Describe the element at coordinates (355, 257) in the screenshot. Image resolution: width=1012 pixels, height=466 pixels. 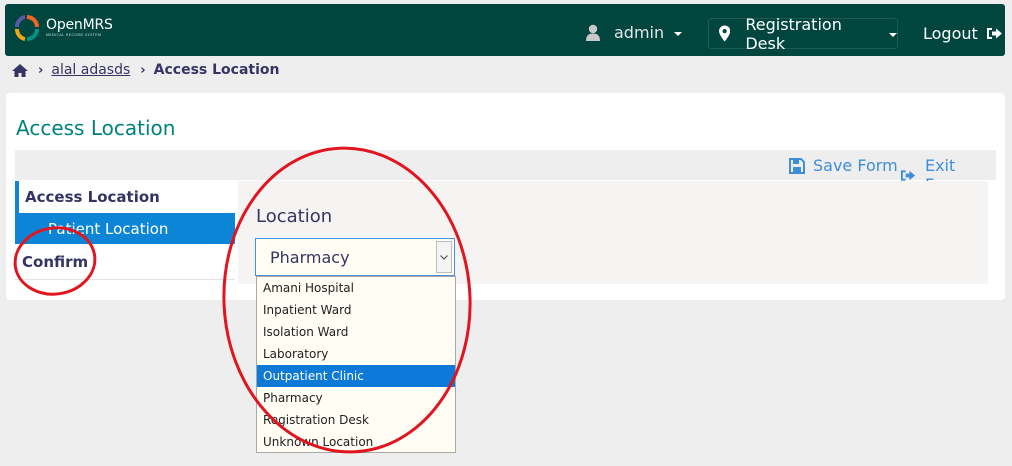
I see `location-select: Pharmacy` at that location.